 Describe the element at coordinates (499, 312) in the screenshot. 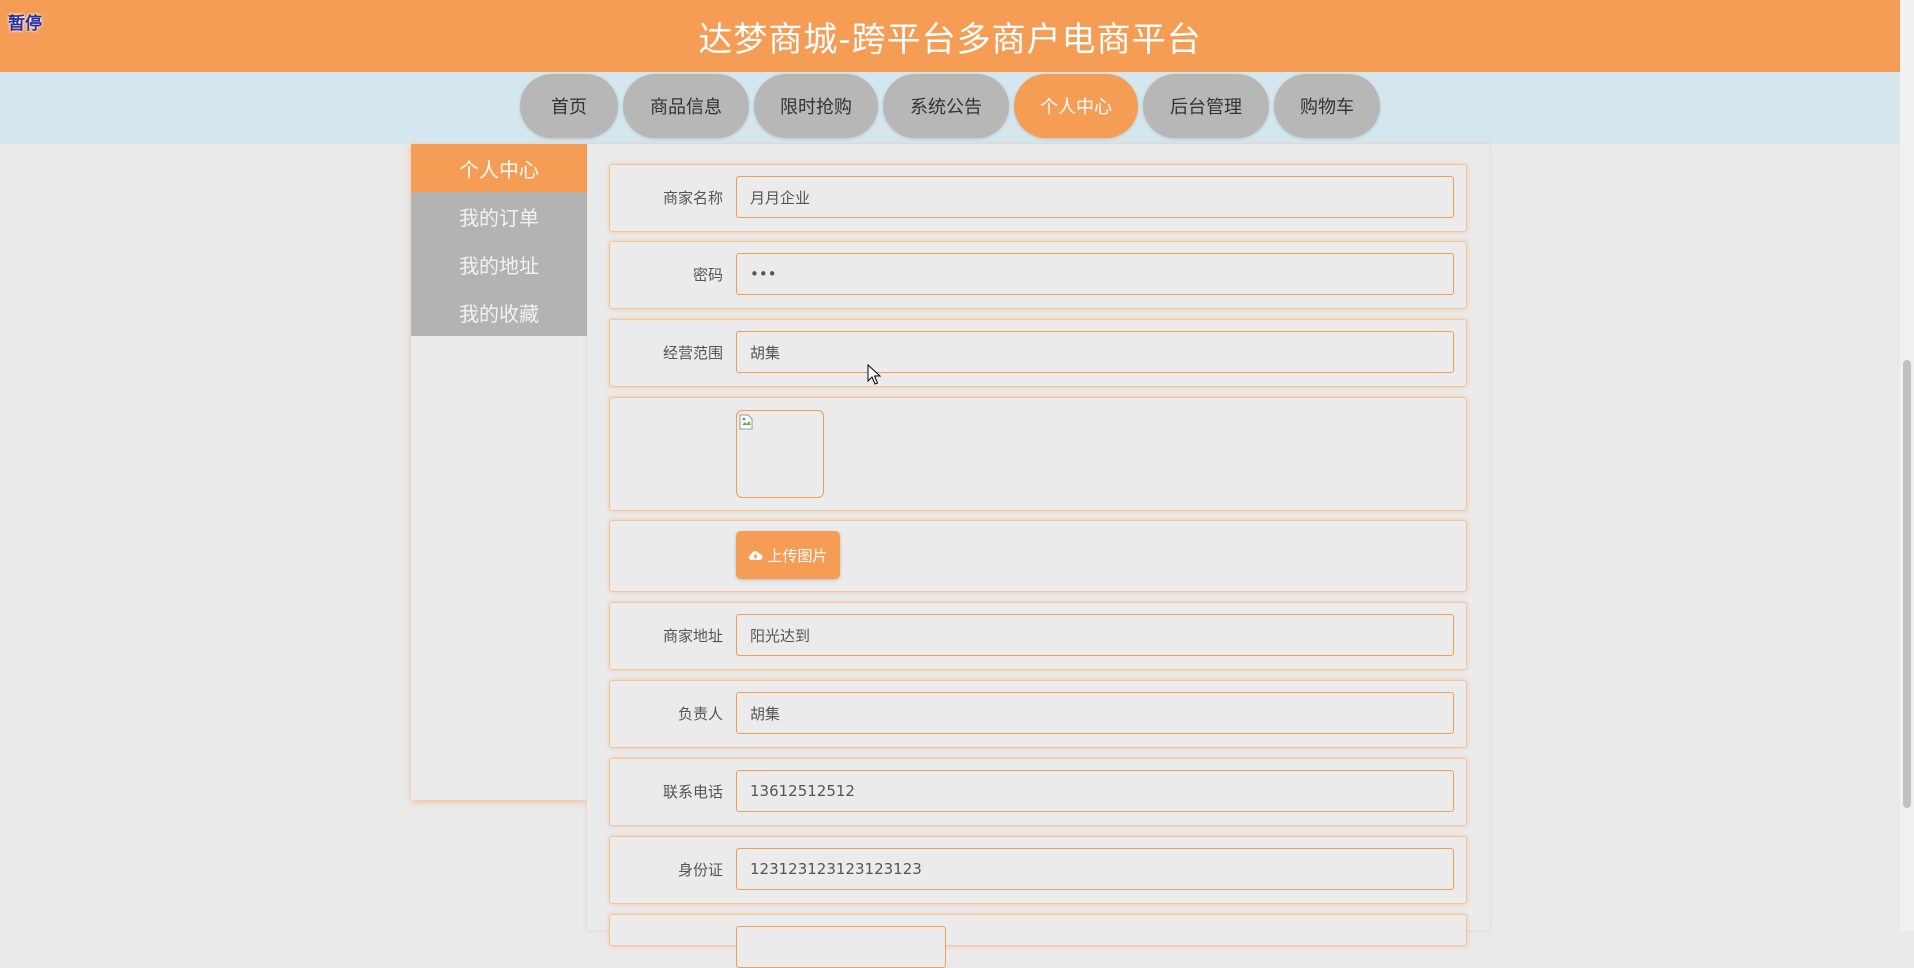

I see `sidebar-item-my-favorites: 我的收藏` at that location.